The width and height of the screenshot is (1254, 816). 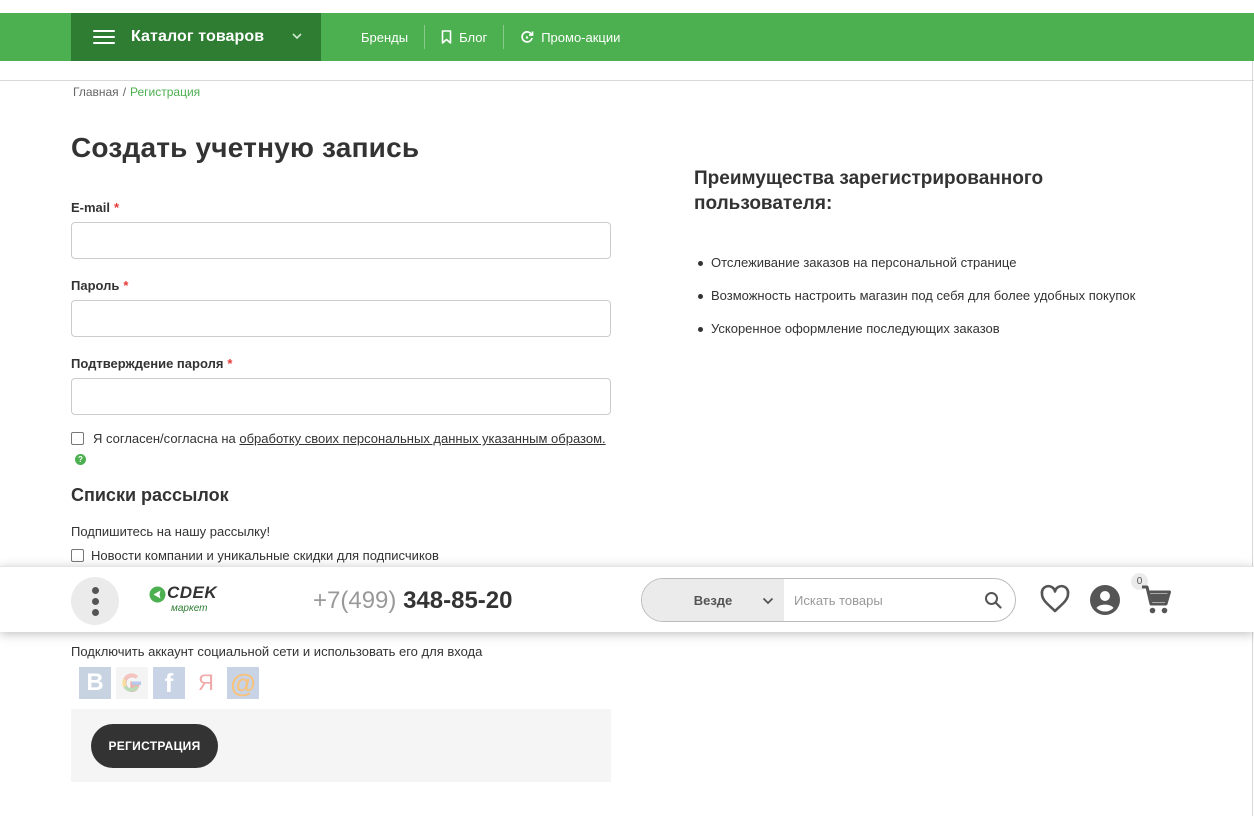 What do you see at coordinates (157, 594) in the screenshot?
I see `cdek-logo-mark-icon` at bounding box center [157, 594].